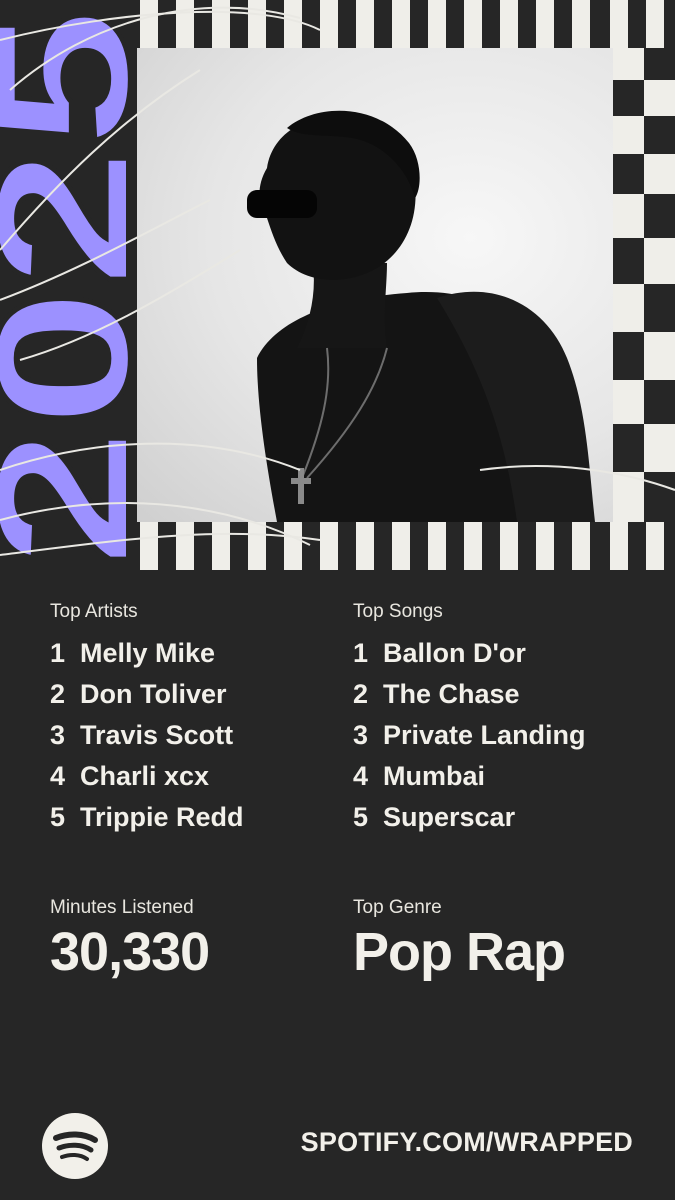 Image resolution: width=675 pixels, height=1200 pixels. What do you see at coordinates (75, 1146) in the screenshot?
I see `spotify-logo-icon` at bounding box center [75, 1146].